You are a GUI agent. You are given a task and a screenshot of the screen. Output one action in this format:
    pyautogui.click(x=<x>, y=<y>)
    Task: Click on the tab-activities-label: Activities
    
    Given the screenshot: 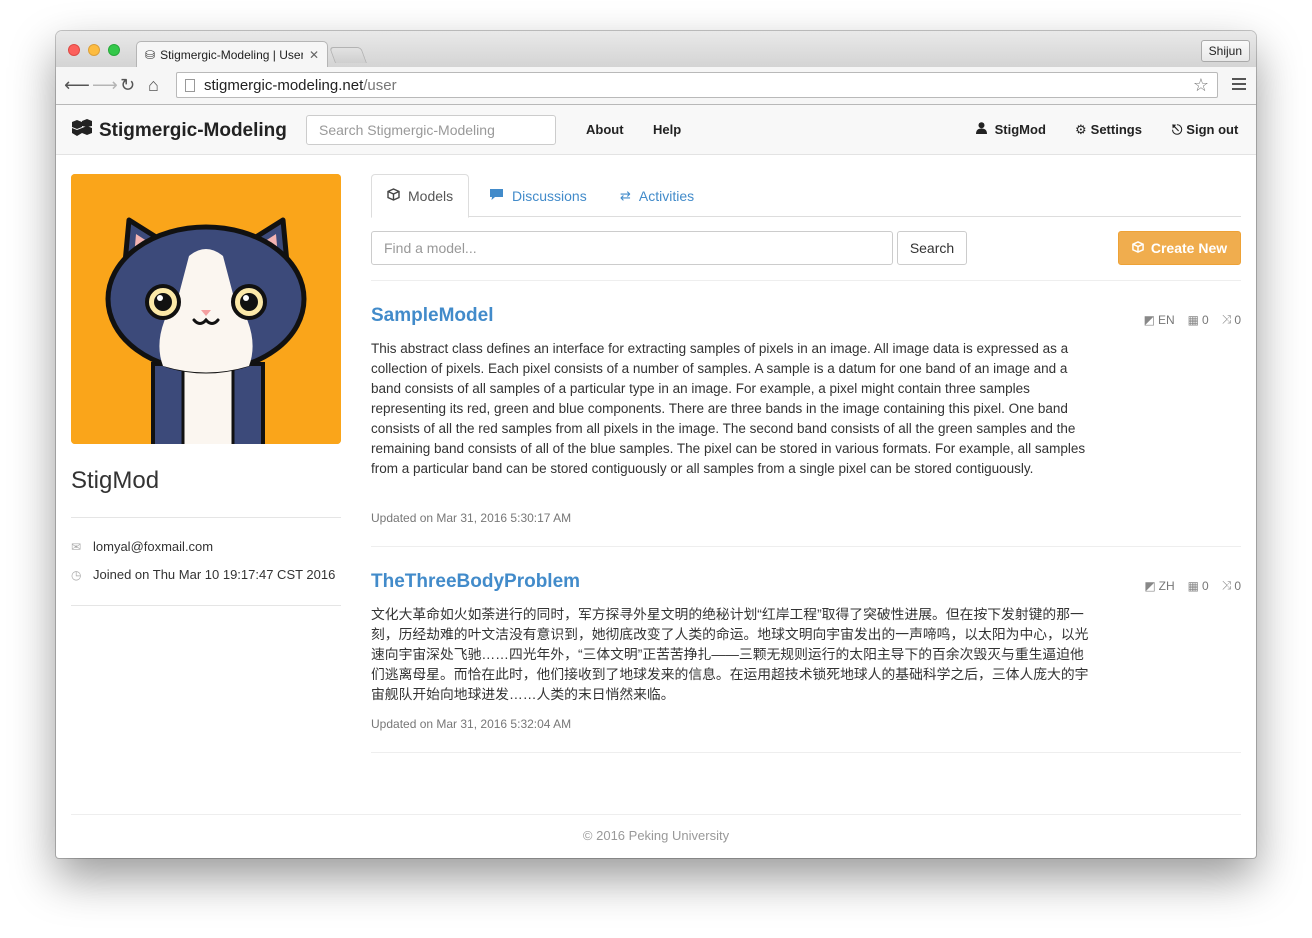 What is the action you would take?
    pyautogui.click(x=666, y=195)
    